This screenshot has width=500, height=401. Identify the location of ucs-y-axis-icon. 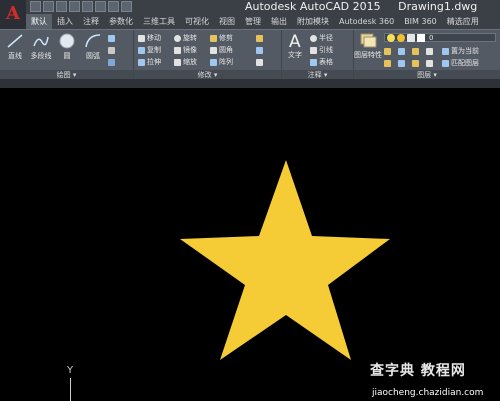
(70, 389).